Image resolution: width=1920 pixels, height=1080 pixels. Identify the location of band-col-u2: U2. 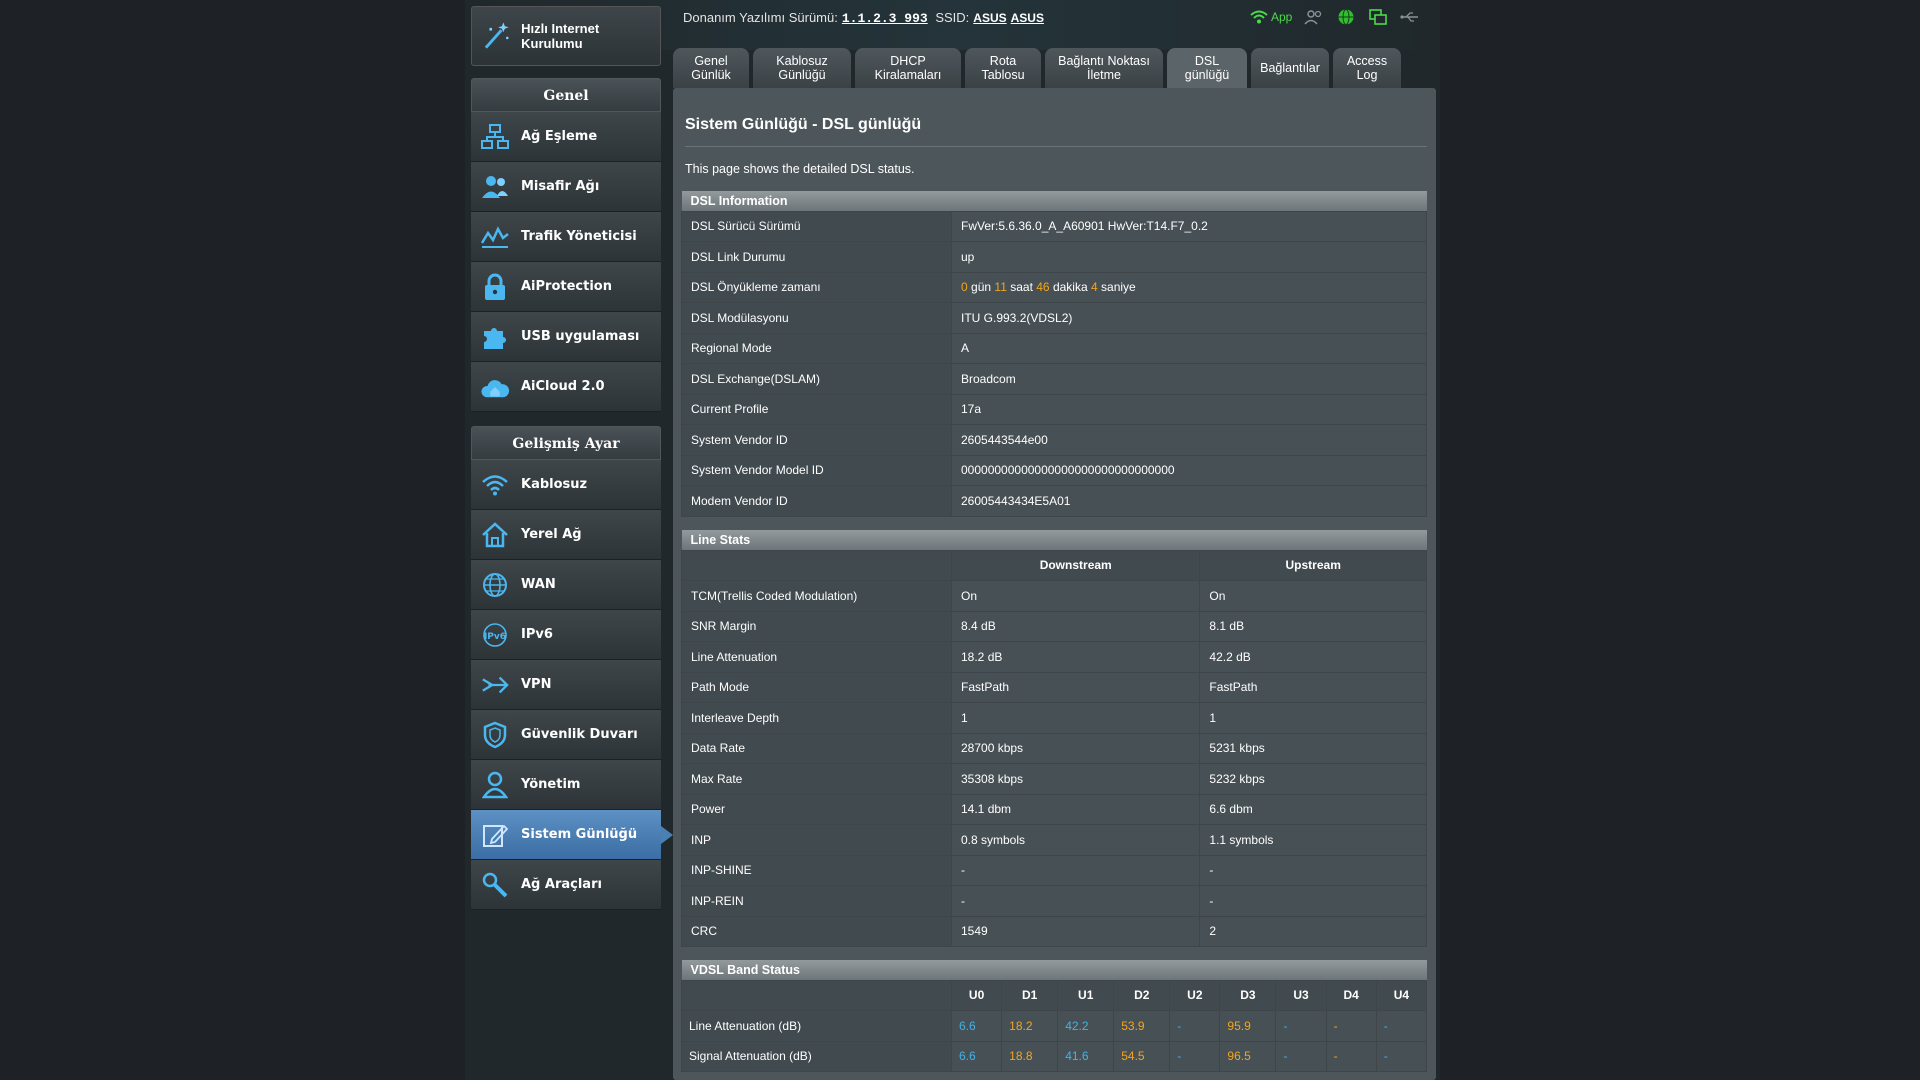
(1195, 995).